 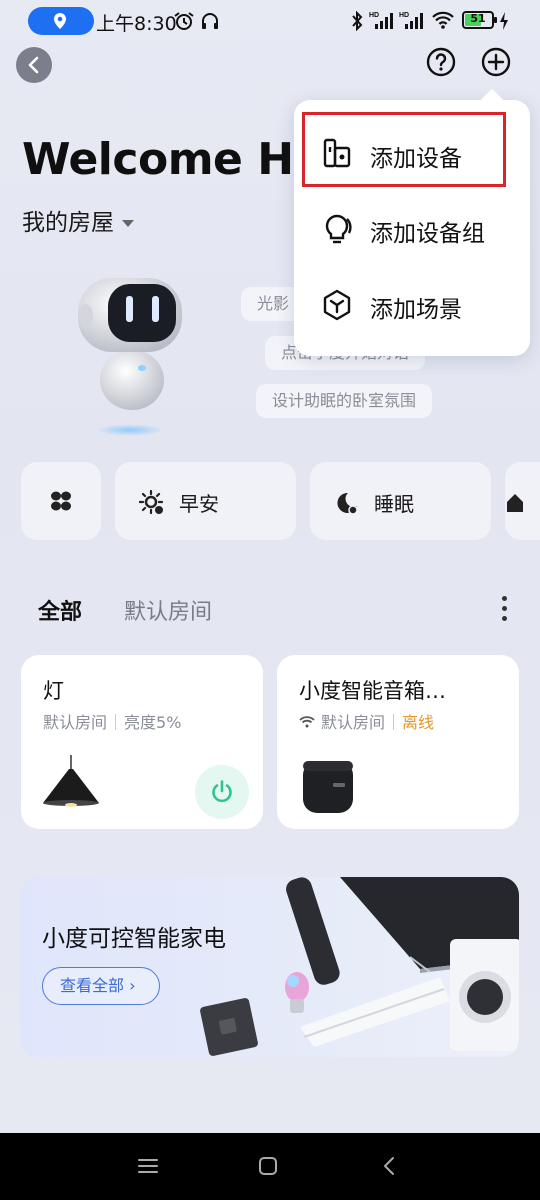 I want to click on menu-item-add-scene: 添加场景, so click(x=412, y=304).